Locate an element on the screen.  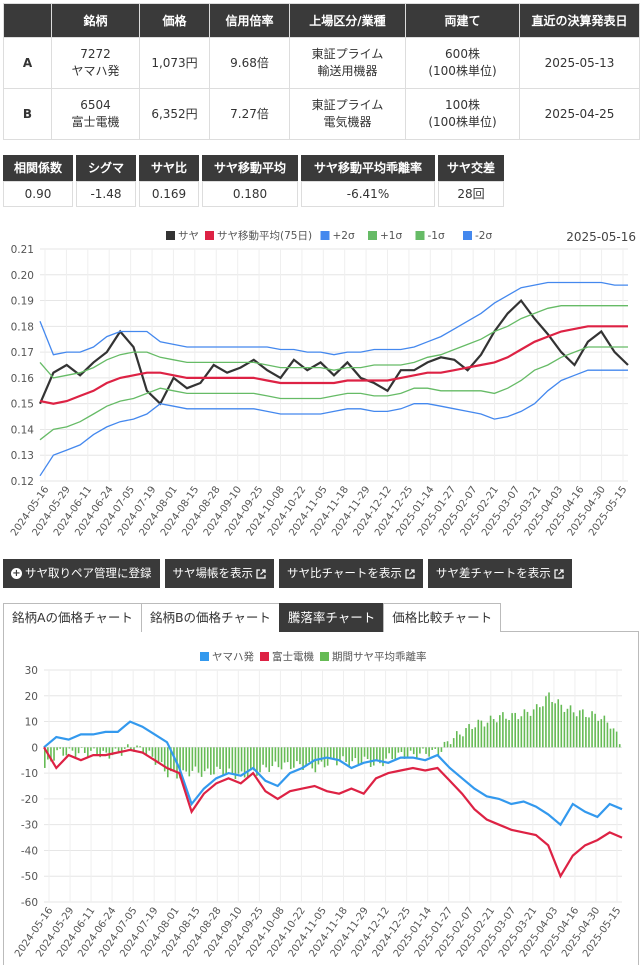
show-ratio-chart-button: サヤ比チャートを表示 is located at coordinates (351, 573).